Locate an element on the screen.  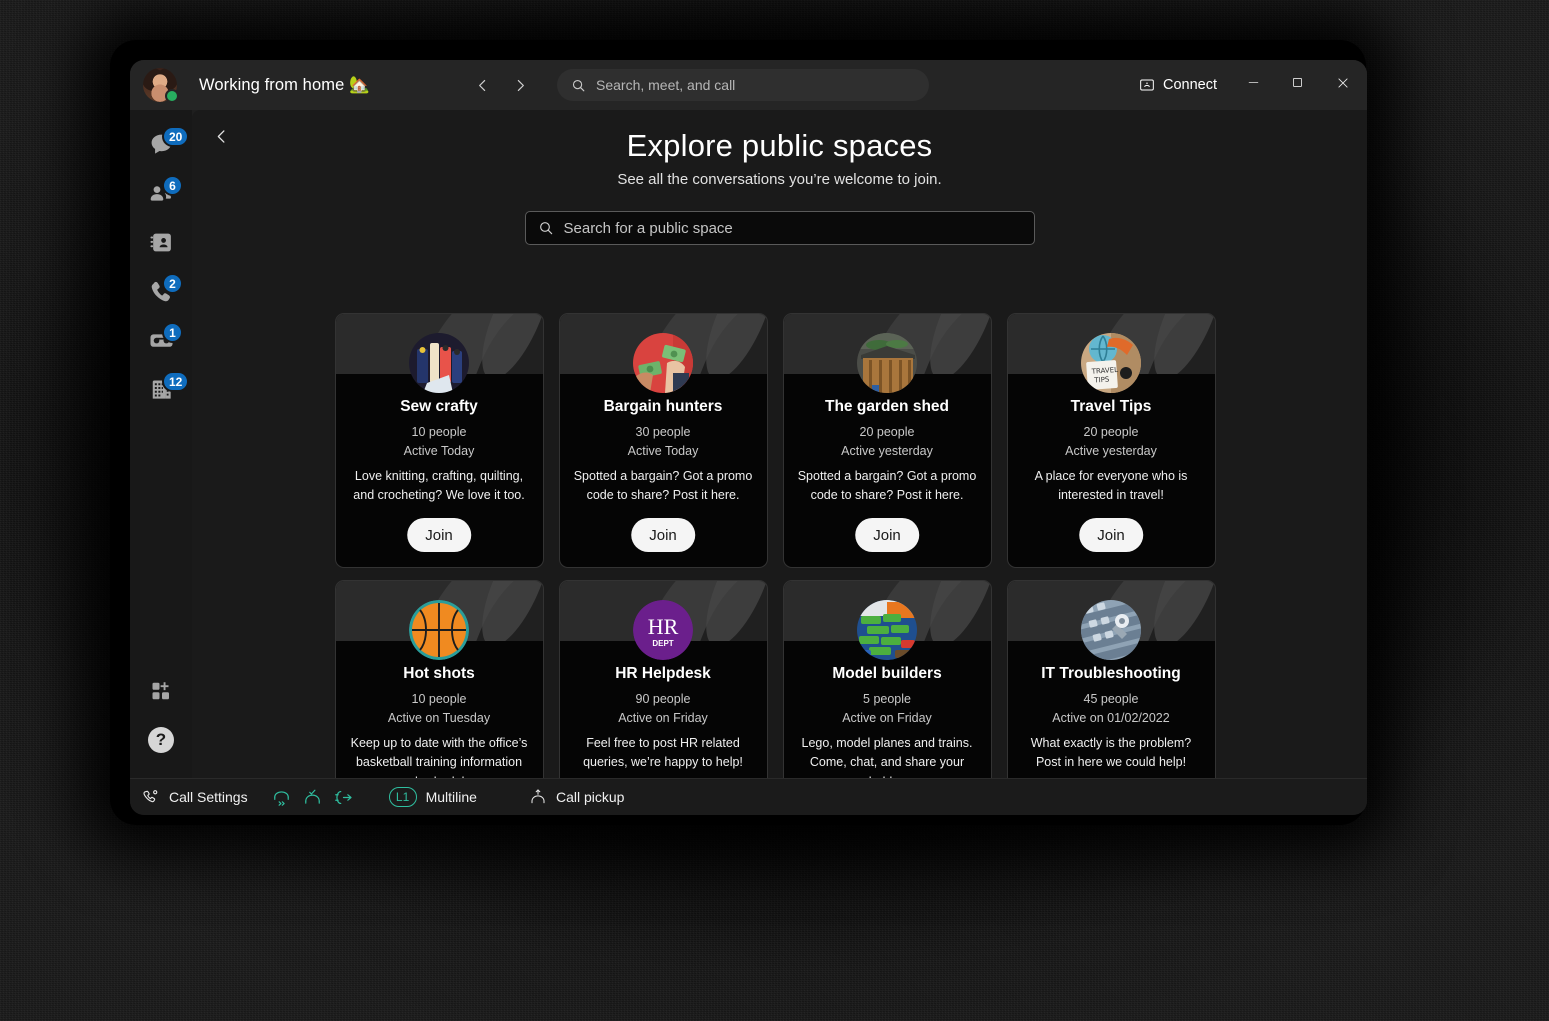
calls-unread-badge: 2 is located at coordinates (172, 283).